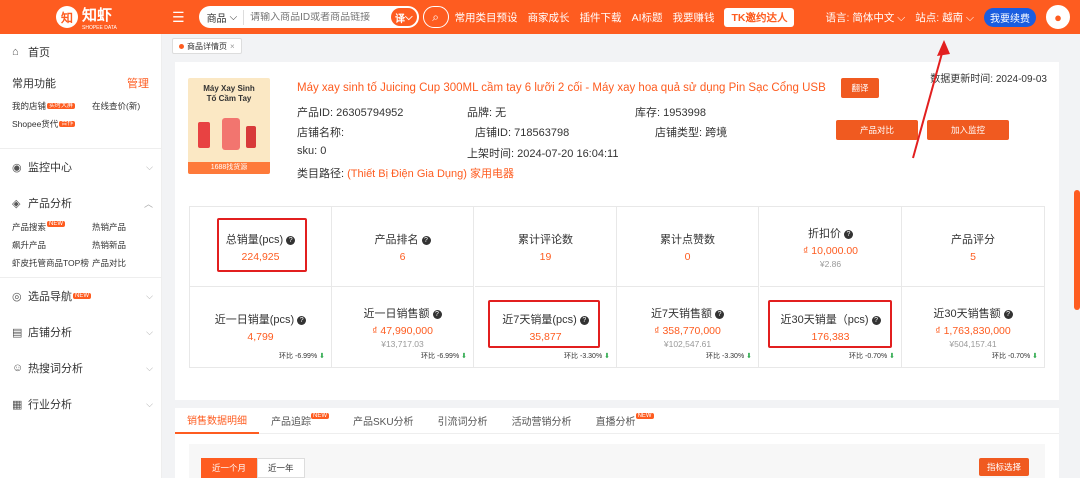  I want to click on product-link-compare: 产品对比, so click(127, 263).